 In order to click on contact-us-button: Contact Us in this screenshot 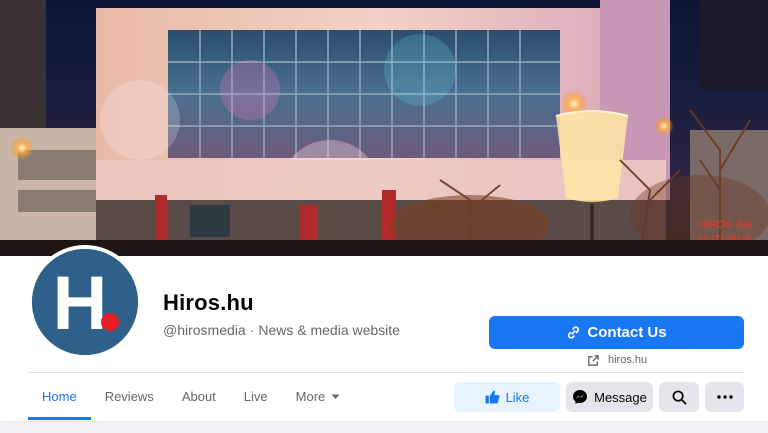, I will do `click(616, 332)`.